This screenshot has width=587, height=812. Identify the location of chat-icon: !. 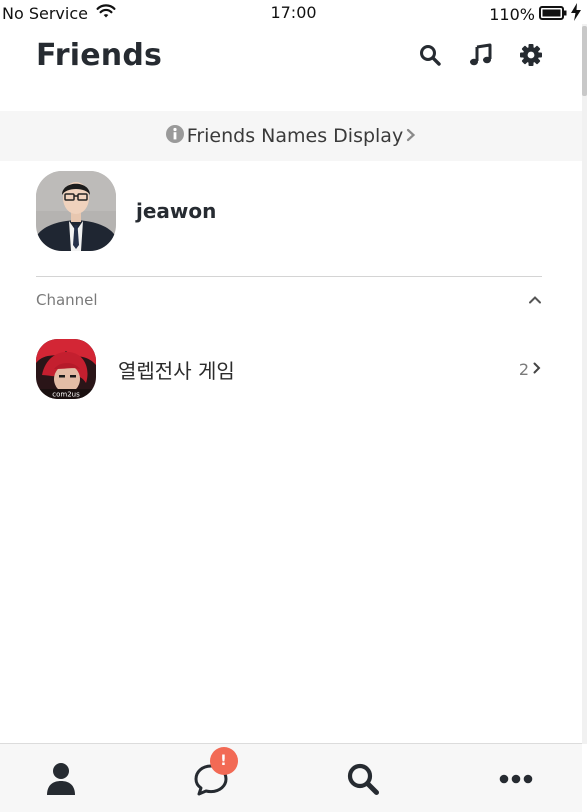
(215, 771).